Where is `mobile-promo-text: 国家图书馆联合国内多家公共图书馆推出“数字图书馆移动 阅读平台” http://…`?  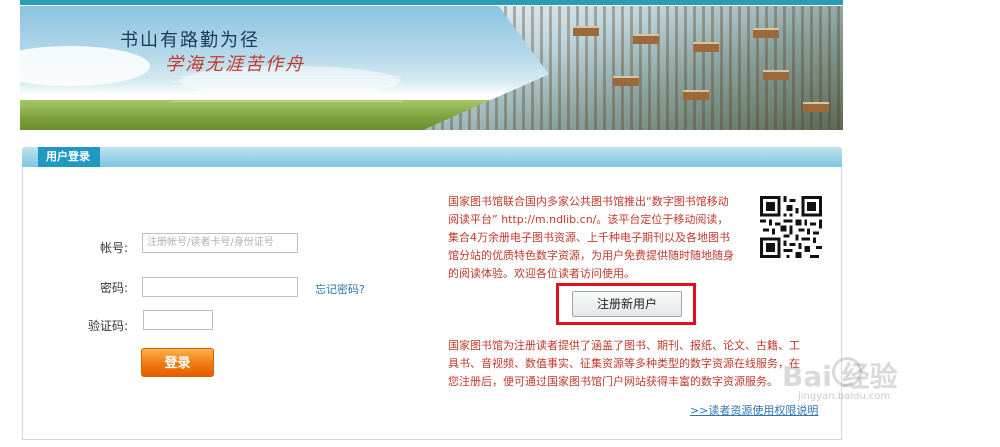
mobile-promo-text: 国家图书馆联合国内多家公共图书馆推出“数字图书馆移动 阅读平台” http://… is located at coordinates (591, 238).